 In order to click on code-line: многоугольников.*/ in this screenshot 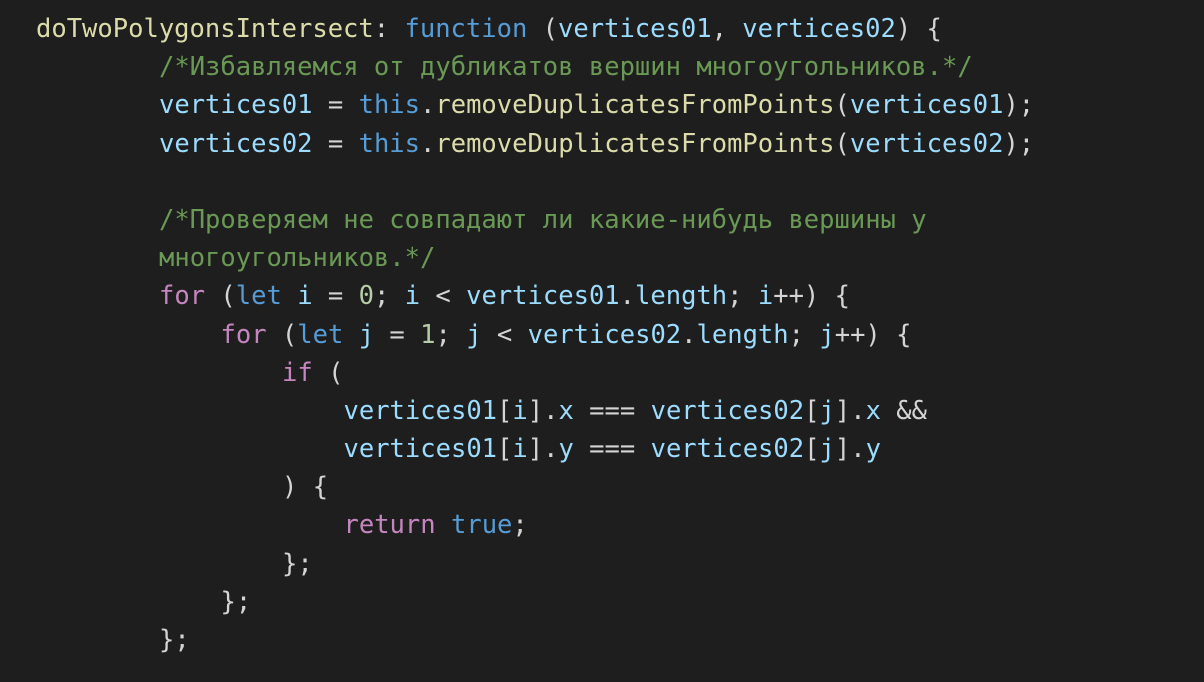, I will do `click(620, 258)`.